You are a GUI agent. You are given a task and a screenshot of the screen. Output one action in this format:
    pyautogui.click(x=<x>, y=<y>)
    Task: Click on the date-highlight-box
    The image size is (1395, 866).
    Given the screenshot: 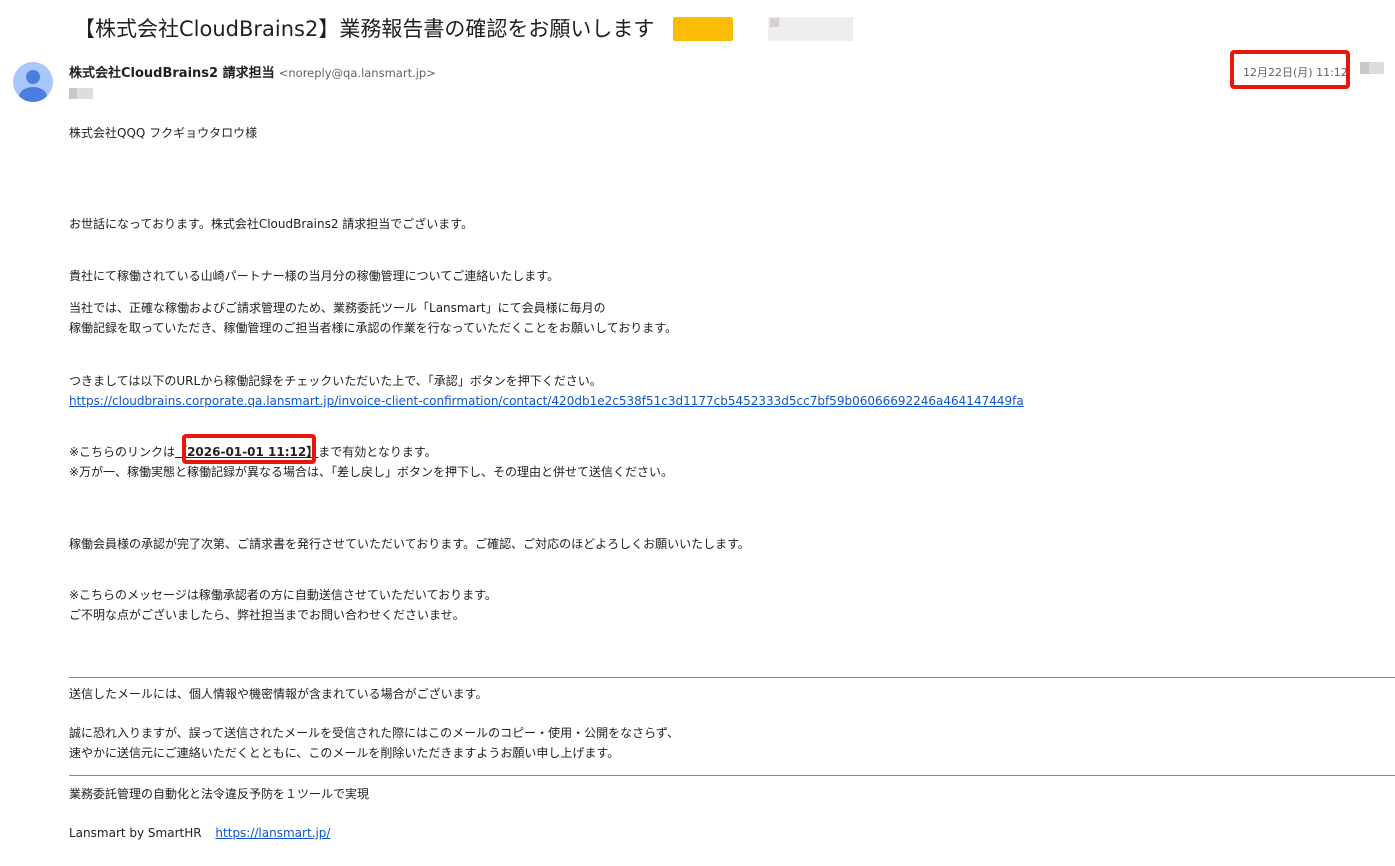 What is the action you would take?
    pyautogui.click(x=1290, y=69)
    